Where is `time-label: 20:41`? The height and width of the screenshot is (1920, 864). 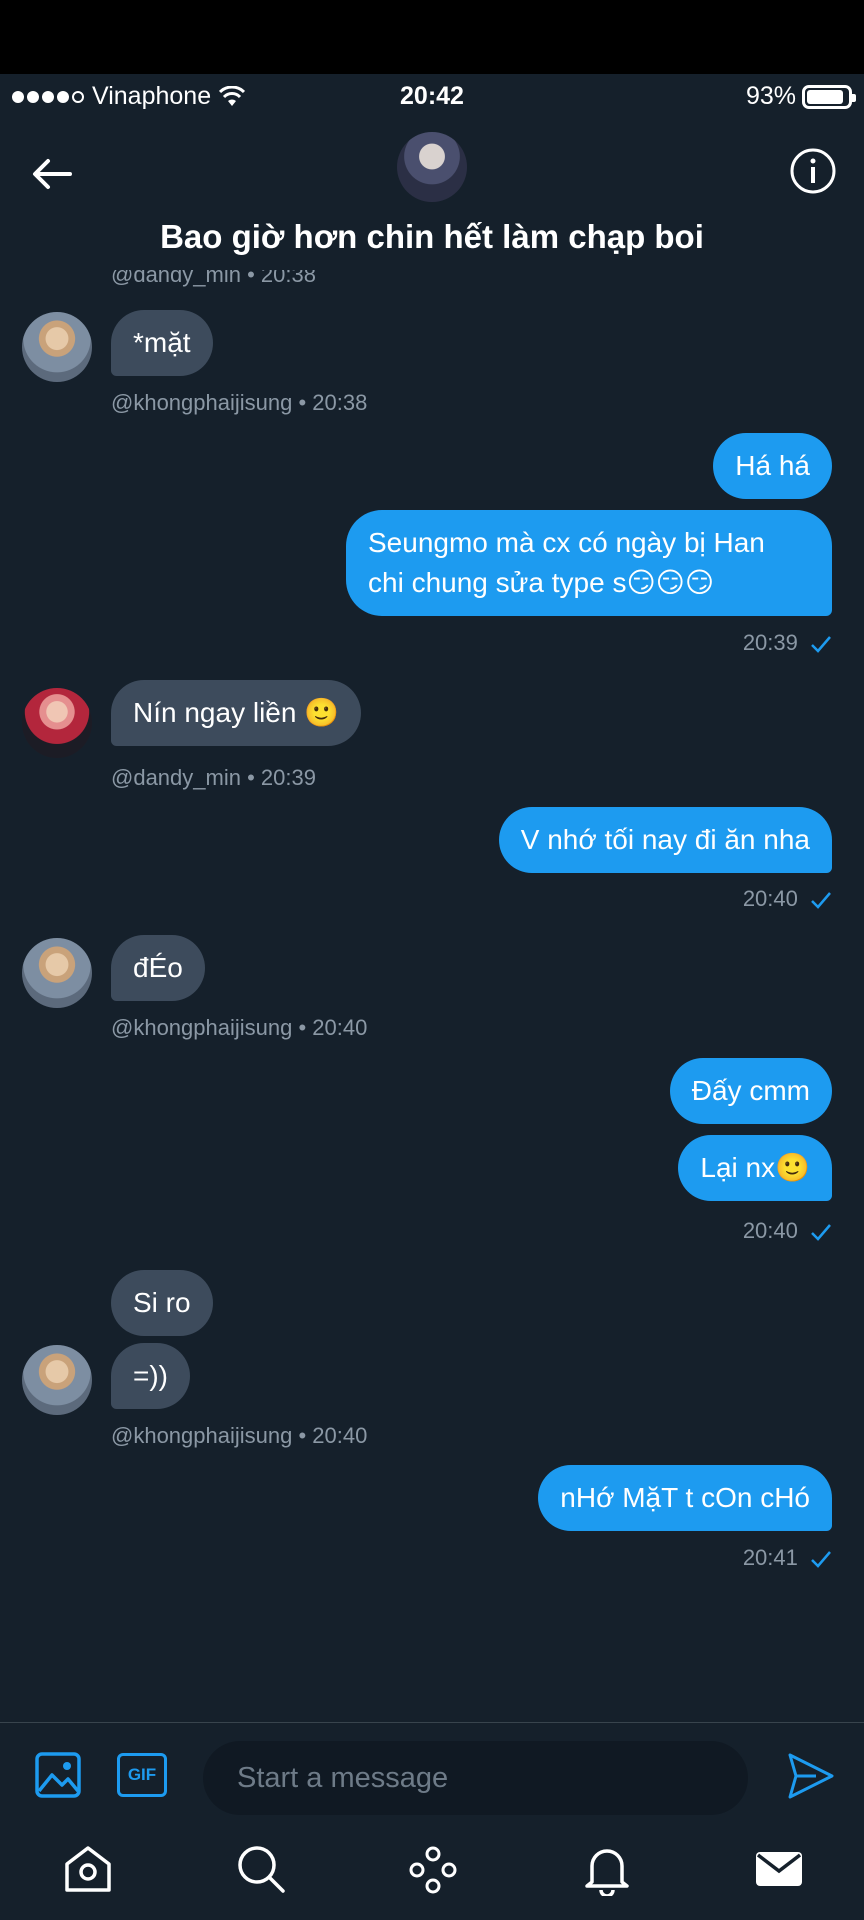 time-label: 20:41 is located at coordinates (770, 1557).